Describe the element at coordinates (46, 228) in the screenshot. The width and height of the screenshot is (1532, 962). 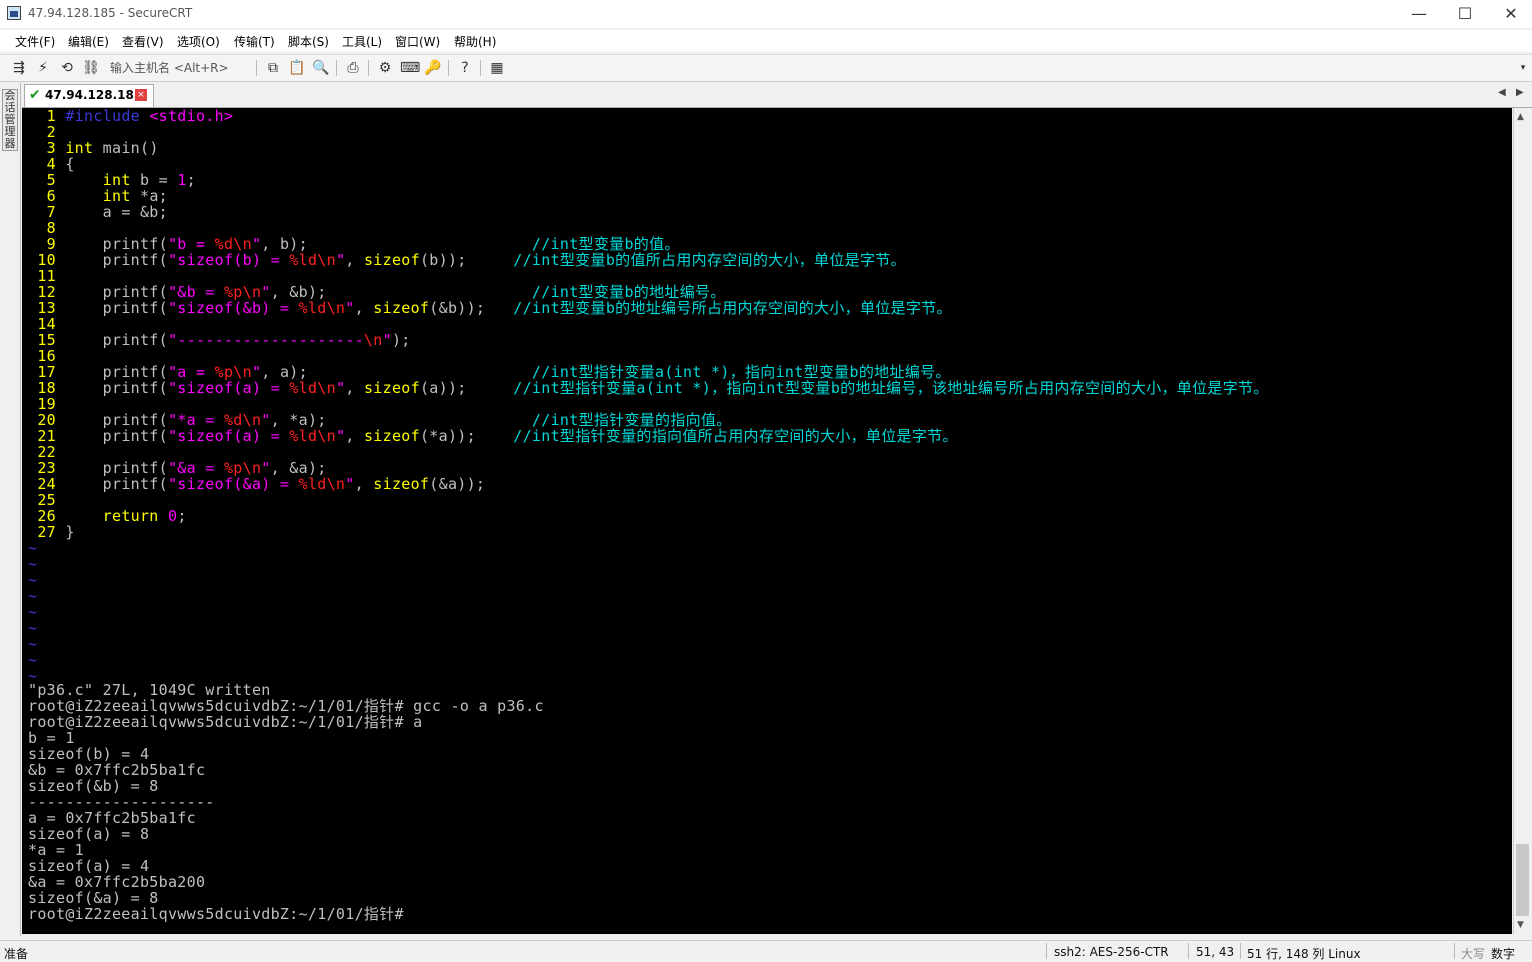
I see `code-line: 8` at that location.